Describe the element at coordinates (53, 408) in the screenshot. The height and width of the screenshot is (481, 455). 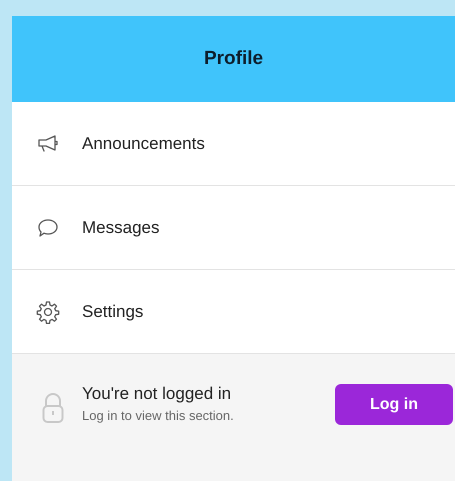
I see `lock-icon` at that location.